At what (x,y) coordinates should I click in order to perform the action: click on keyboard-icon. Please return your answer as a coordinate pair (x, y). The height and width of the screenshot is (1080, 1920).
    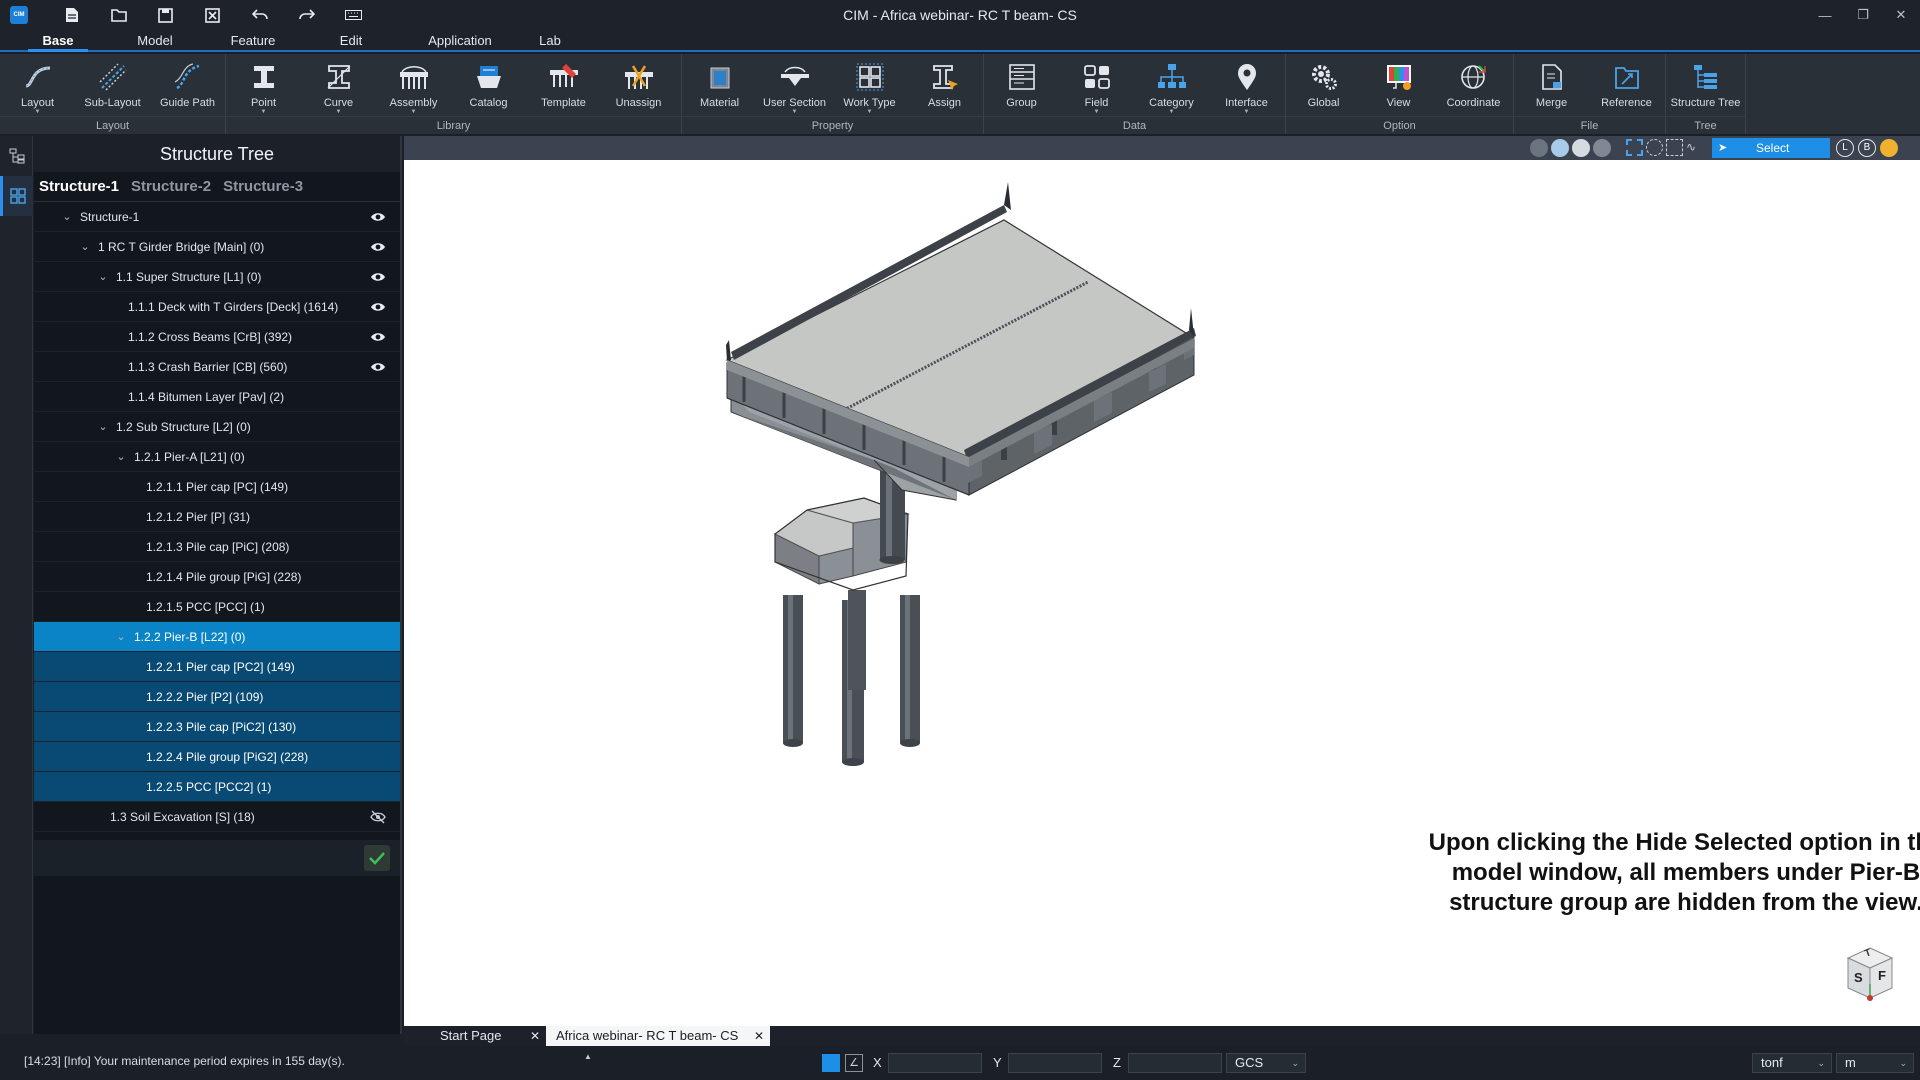
    Looking at the image, I should click on (353, 15).